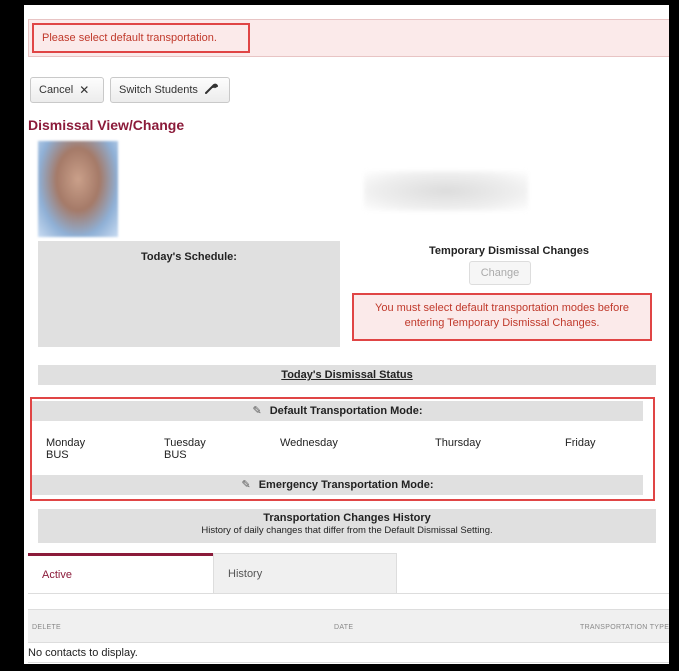 Image resolution: width=679 pixels, height=671 pixels. I want to click on column-delete: DELETE, so click(46, 627).